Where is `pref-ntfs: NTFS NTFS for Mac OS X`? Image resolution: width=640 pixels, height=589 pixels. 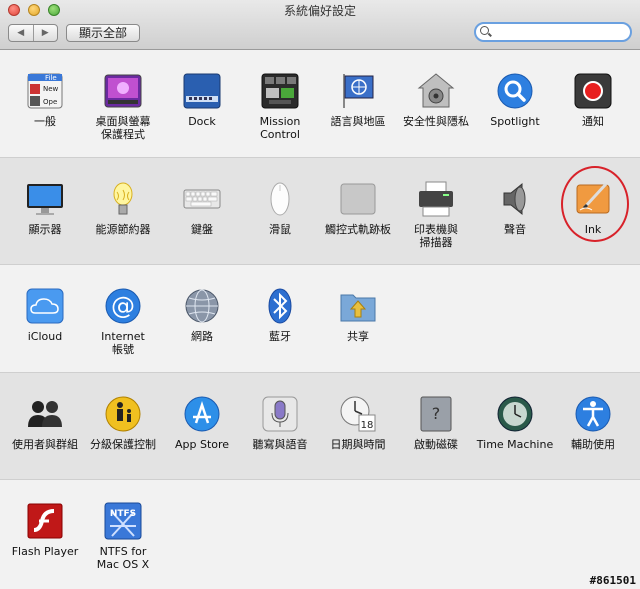 pref-ntfs: NTFS NTFS for Mac OS X is located at coordinates (123, 536).